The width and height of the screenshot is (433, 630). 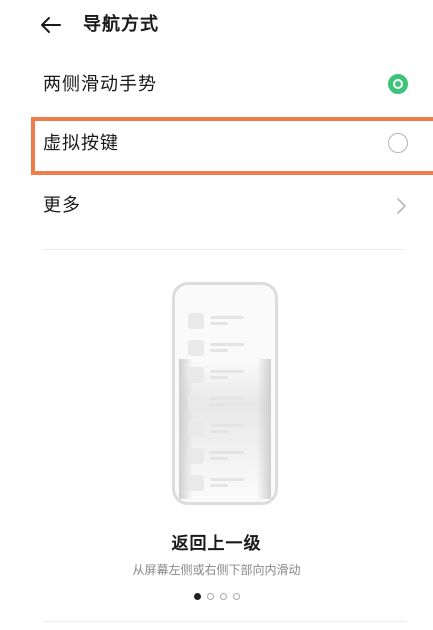 What do you see at coordinates (216, 26) in the screenshot?
I see `header-bar: 导航方式` at bounding box center [216, 26].